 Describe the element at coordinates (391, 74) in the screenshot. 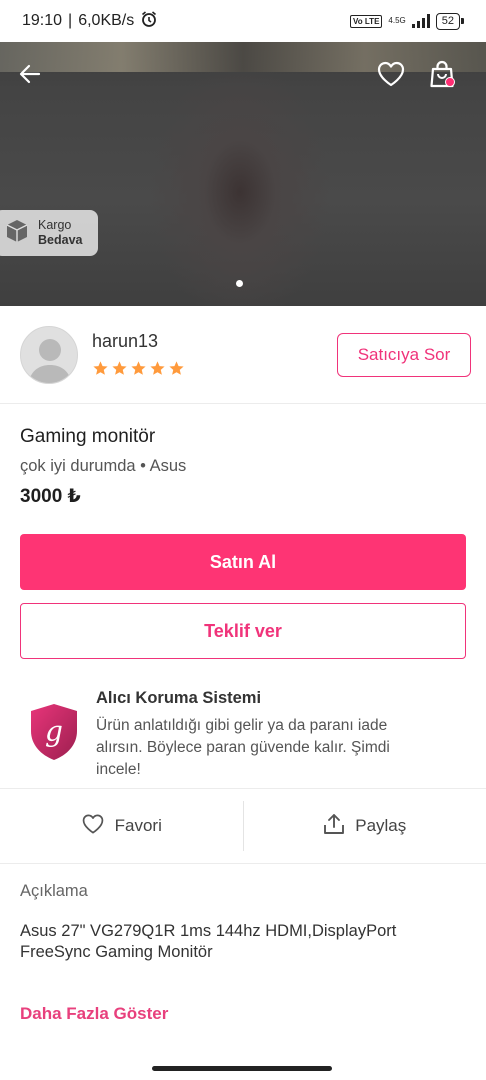

I see `favorite-heart-icon` at that location.